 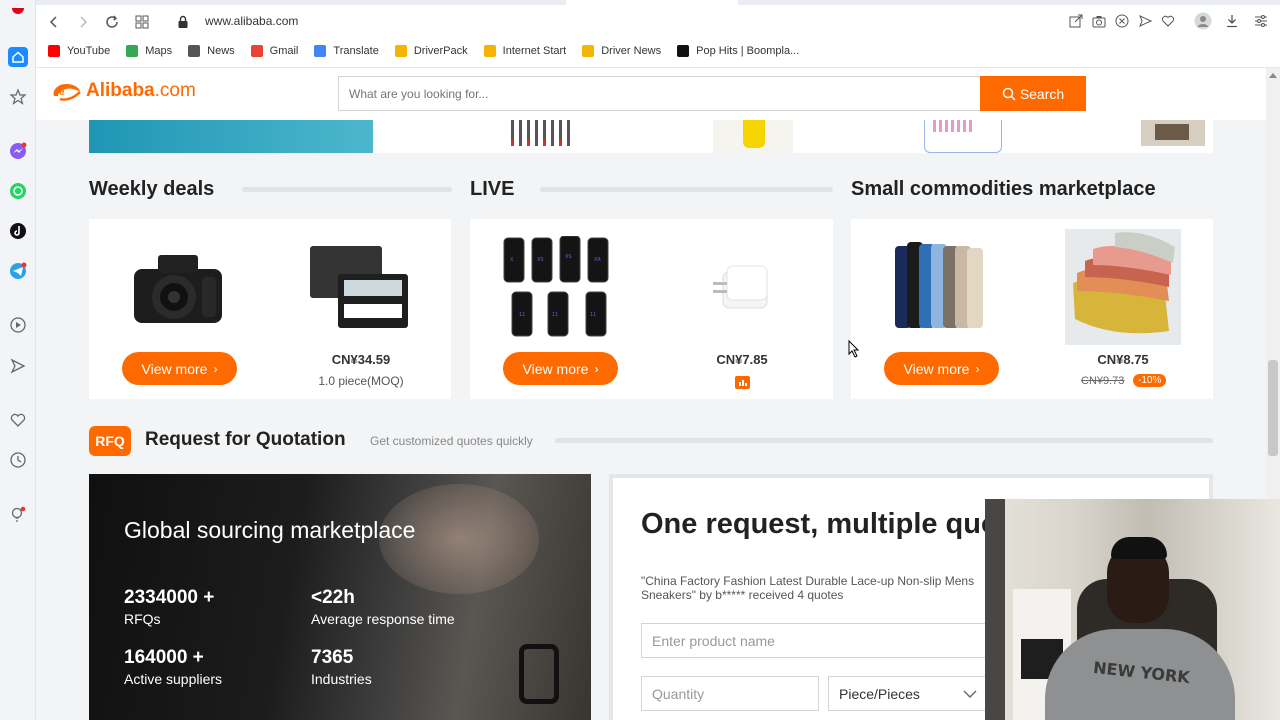 What do you see at coordinates (149, 51) in the screenshot?
I see `bookmark-item: Maps` at bounding box center [149, 51].